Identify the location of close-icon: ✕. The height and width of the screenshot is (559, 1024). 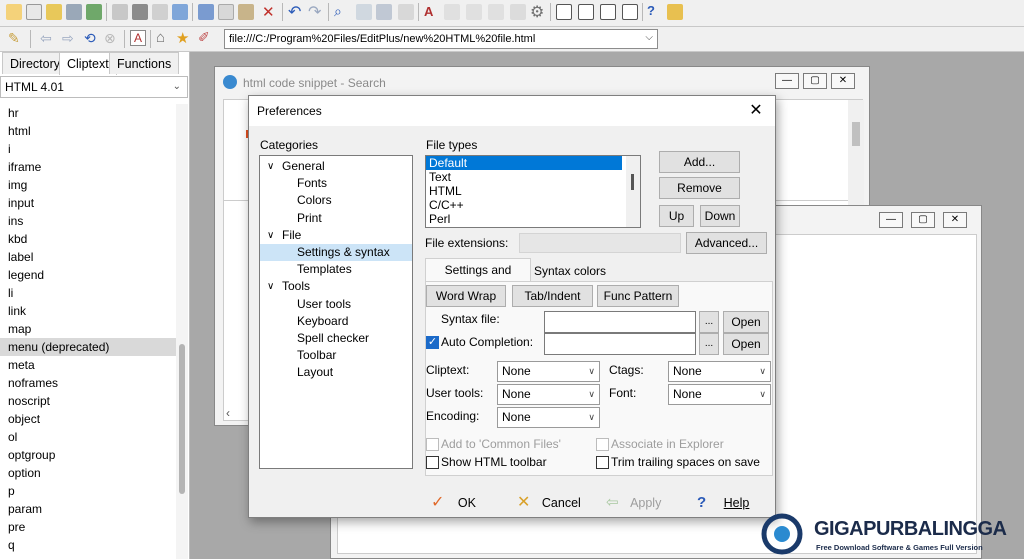
(955, 220).